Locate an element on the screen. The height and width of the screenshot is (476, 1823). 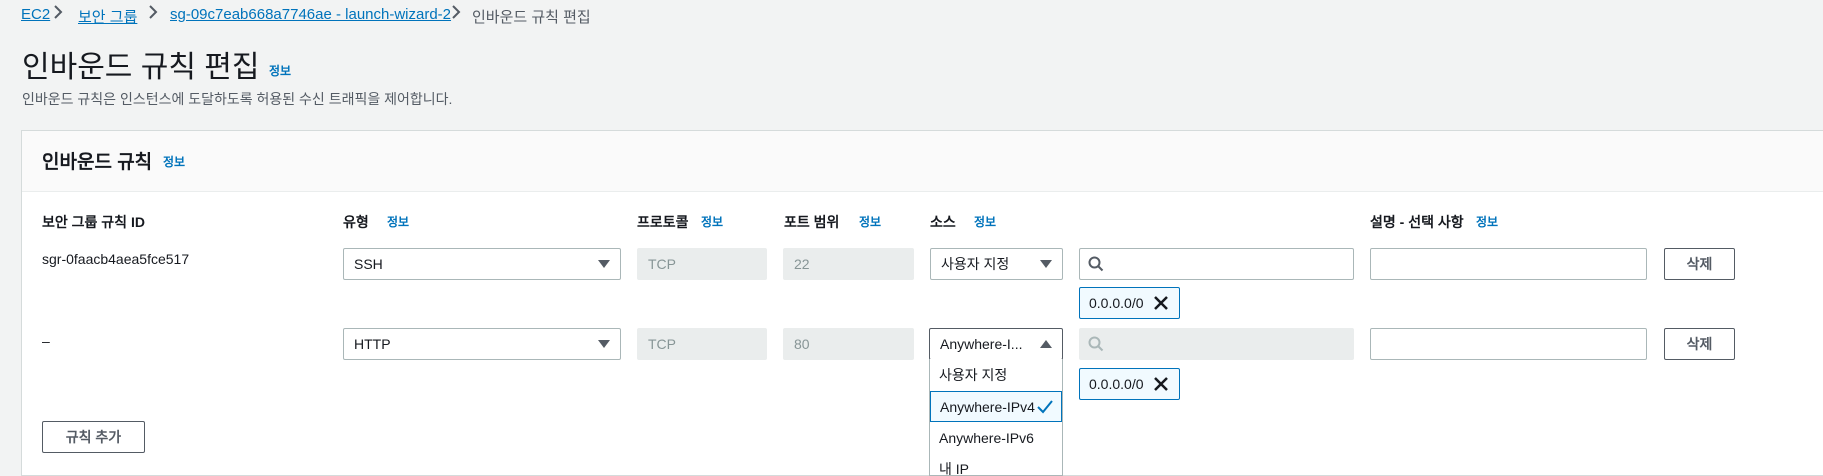
port-range-field: 22 is located at coordinates (848, 264).